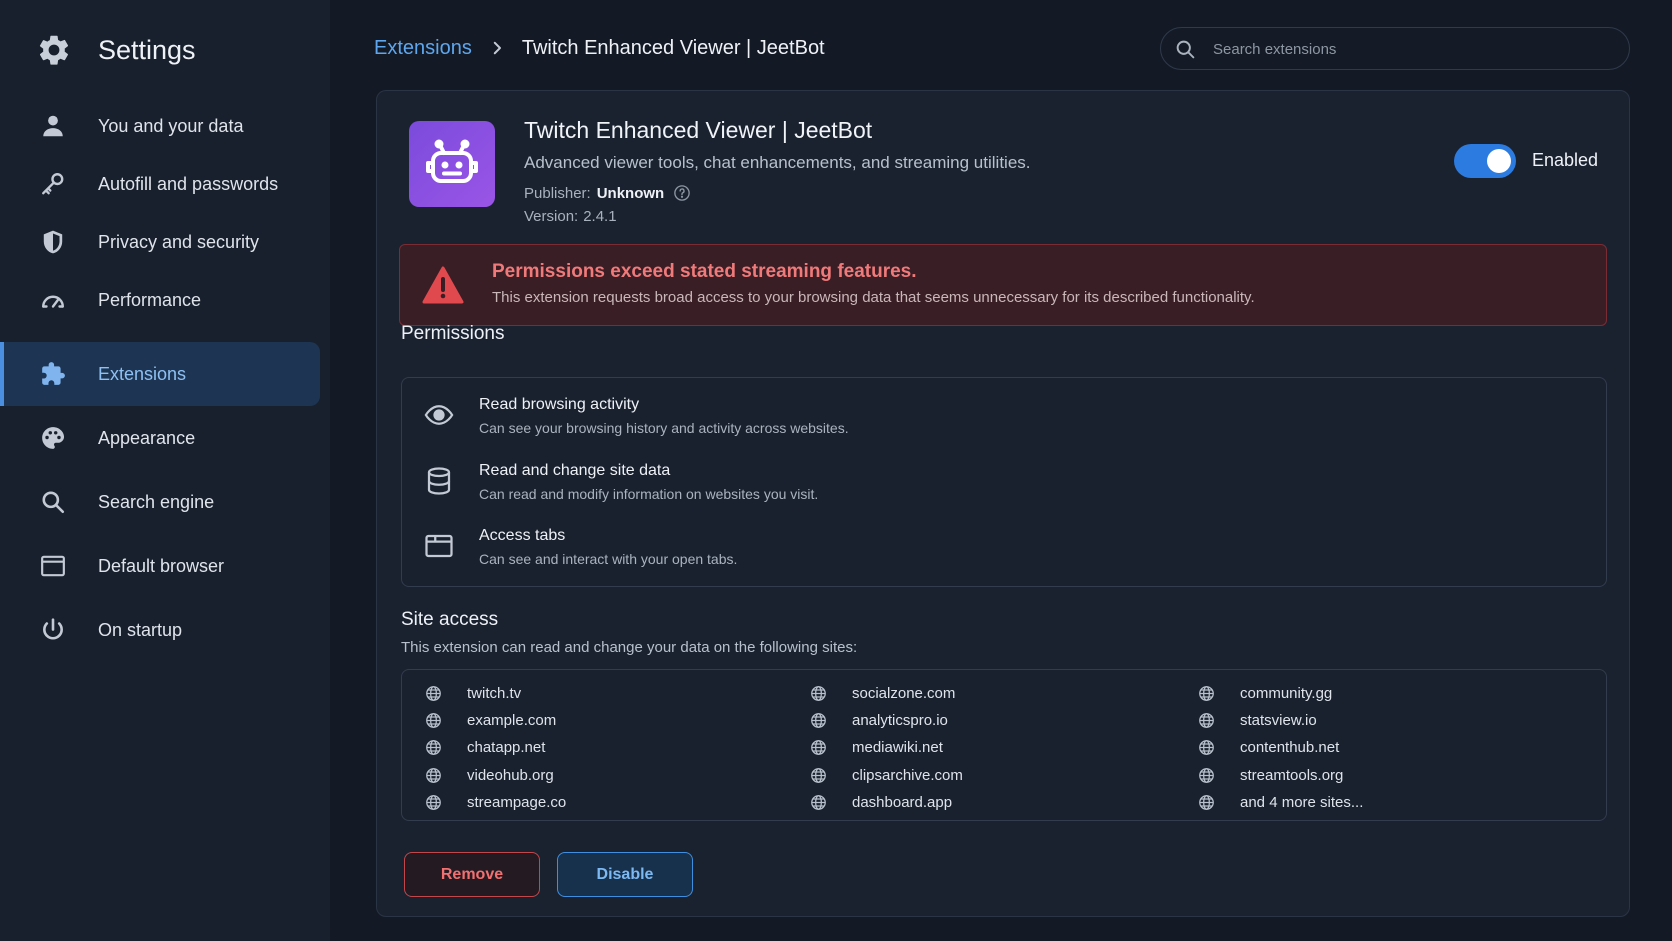 This screenshot has height=941, width=1672. I want to click on sidebar-header: Settings, so click(116, 50).